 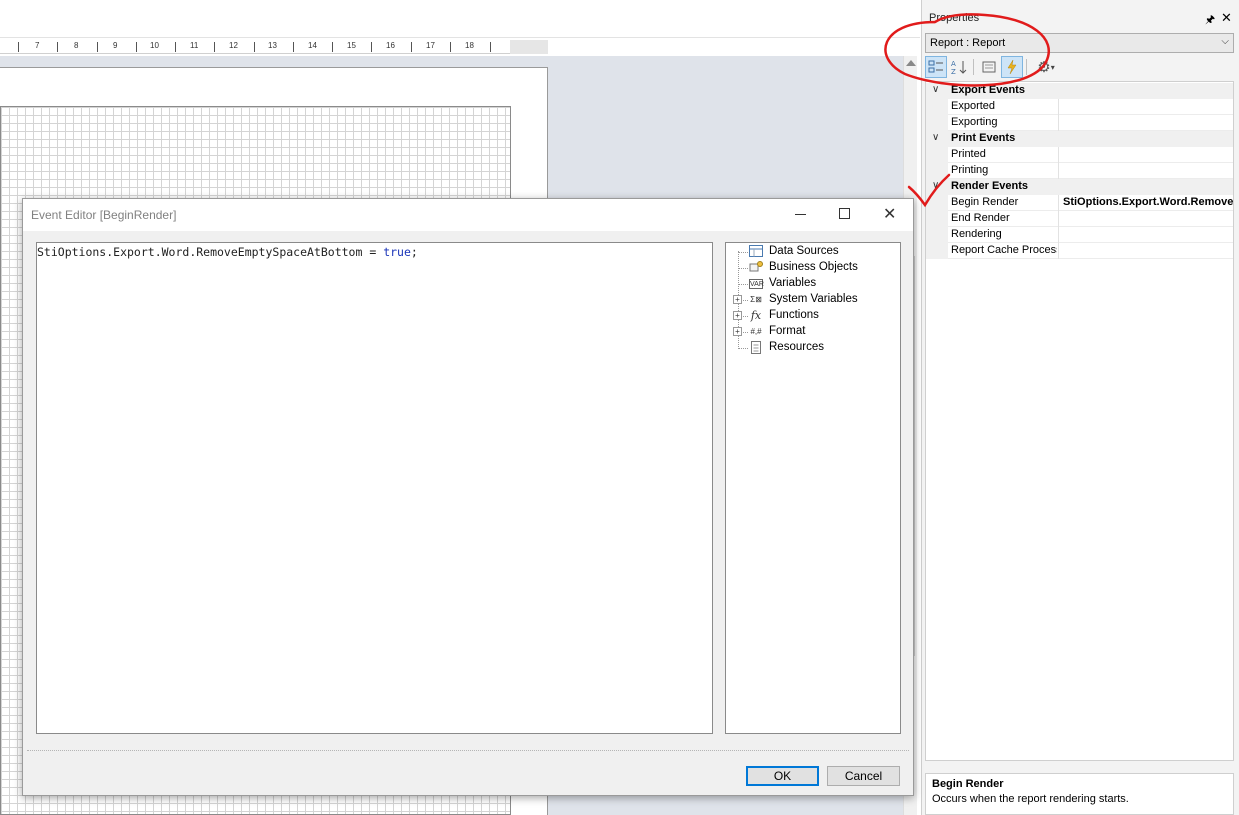 I want to click on system-variables-icon: Σ⊠, so click(x=756, y=299).